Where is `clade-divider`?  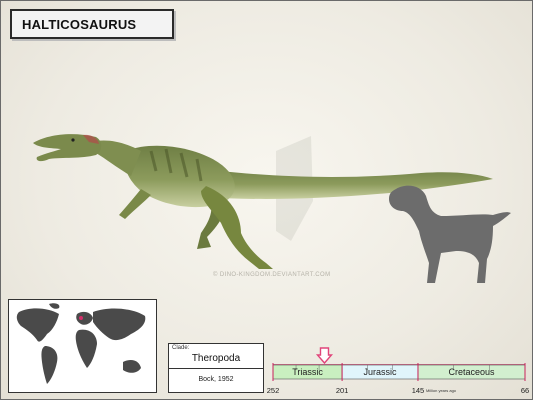 clade-divider is located at coordinates (216, 368).